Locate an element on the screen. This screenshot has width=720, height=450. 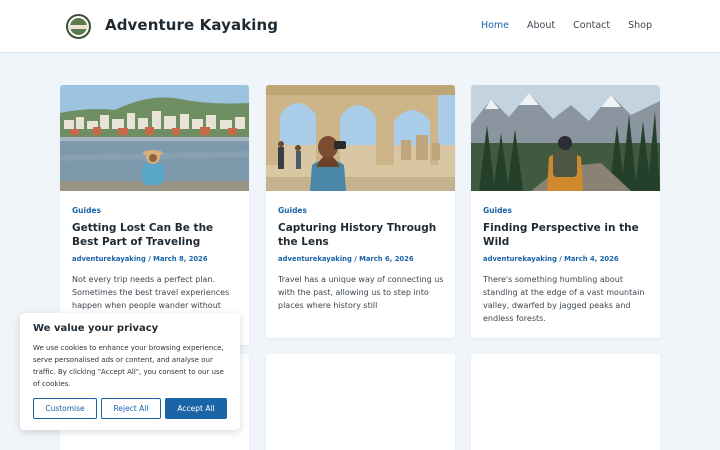
post-meta: adventurekayaking / March 4, 2026 is located at coordinates (551, 259).